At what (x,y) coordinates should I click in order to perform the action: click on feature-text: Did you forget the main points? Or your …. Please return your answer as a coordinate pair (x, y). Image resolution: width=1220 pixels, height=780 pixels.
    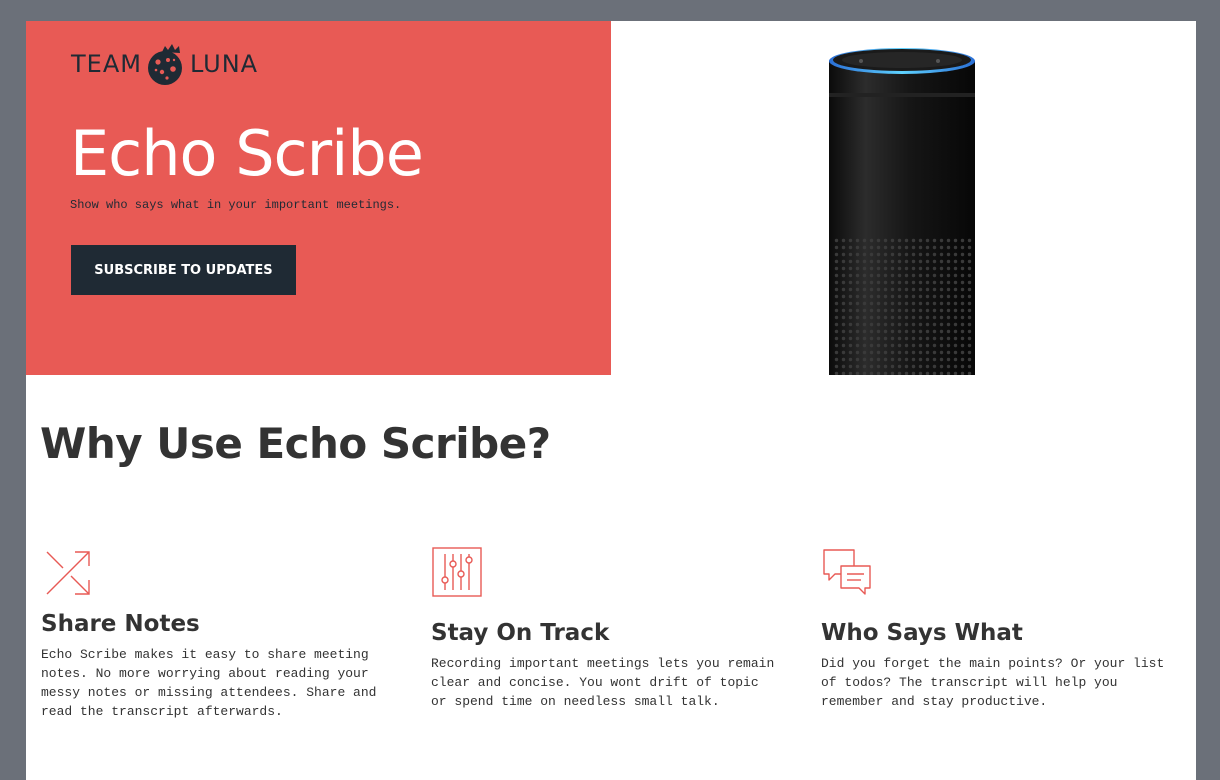
    Looking at the image, I should click on (993, 682).